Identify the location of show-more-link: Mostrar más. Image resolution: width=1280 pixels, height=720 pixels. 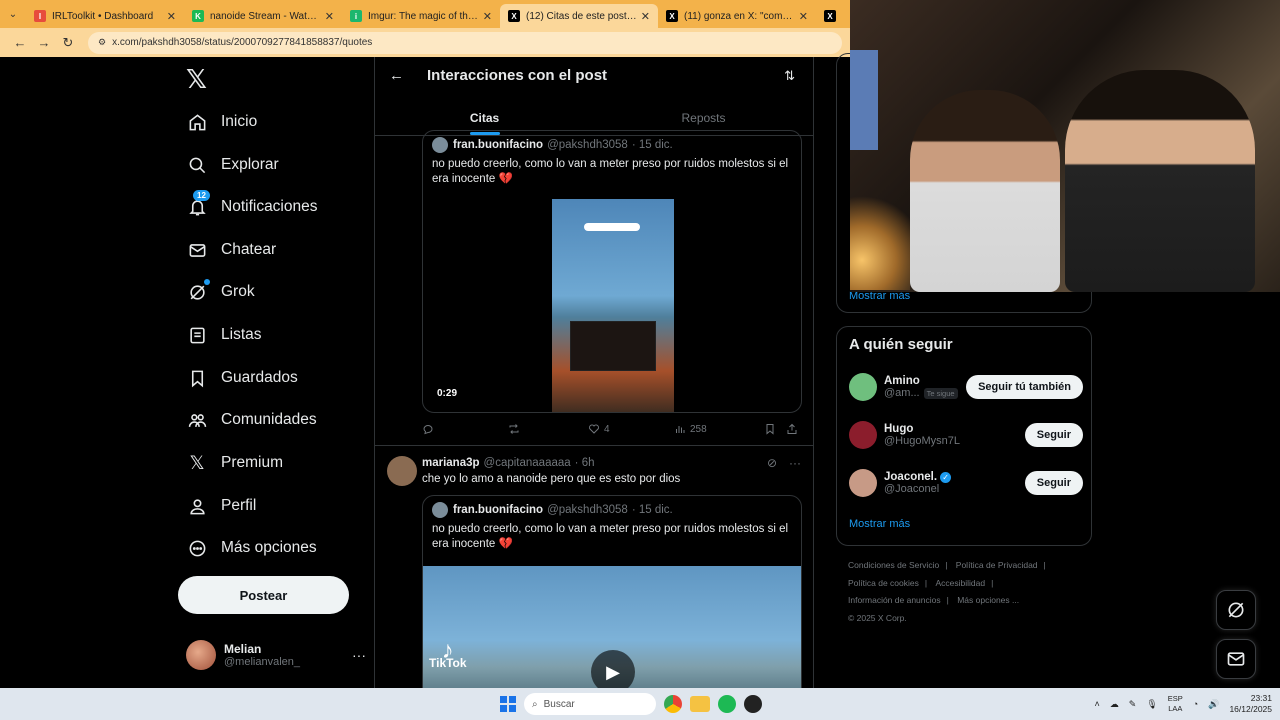
(879, 524).